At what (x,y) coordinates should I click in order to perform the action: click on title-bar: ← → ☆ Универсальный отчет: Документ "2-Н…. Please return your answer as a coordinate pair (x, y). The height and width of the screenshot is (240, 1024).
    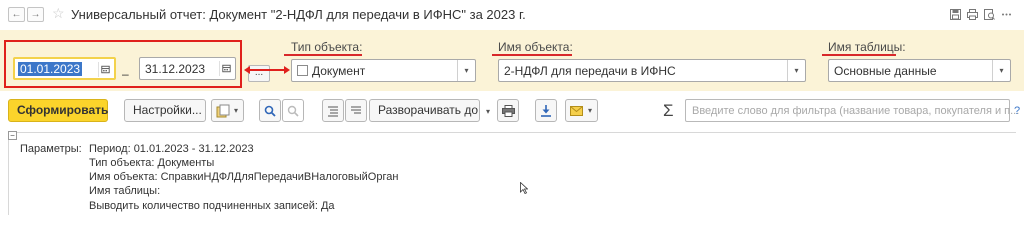
    Looking at the image, I should click on (512, 15).